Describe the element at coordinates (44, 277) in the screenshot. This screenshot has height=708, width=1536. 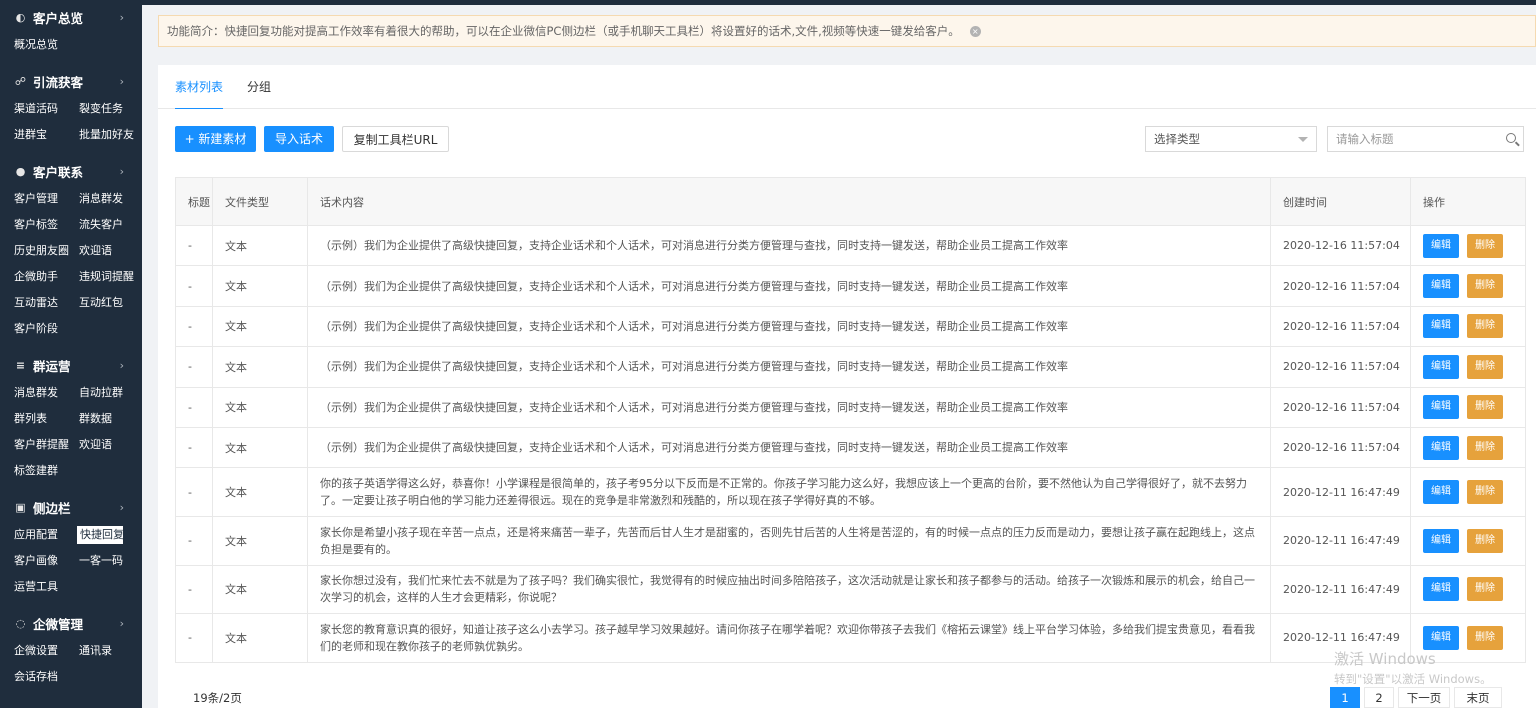
I see `sidebar-item: 企微助手` at that location.